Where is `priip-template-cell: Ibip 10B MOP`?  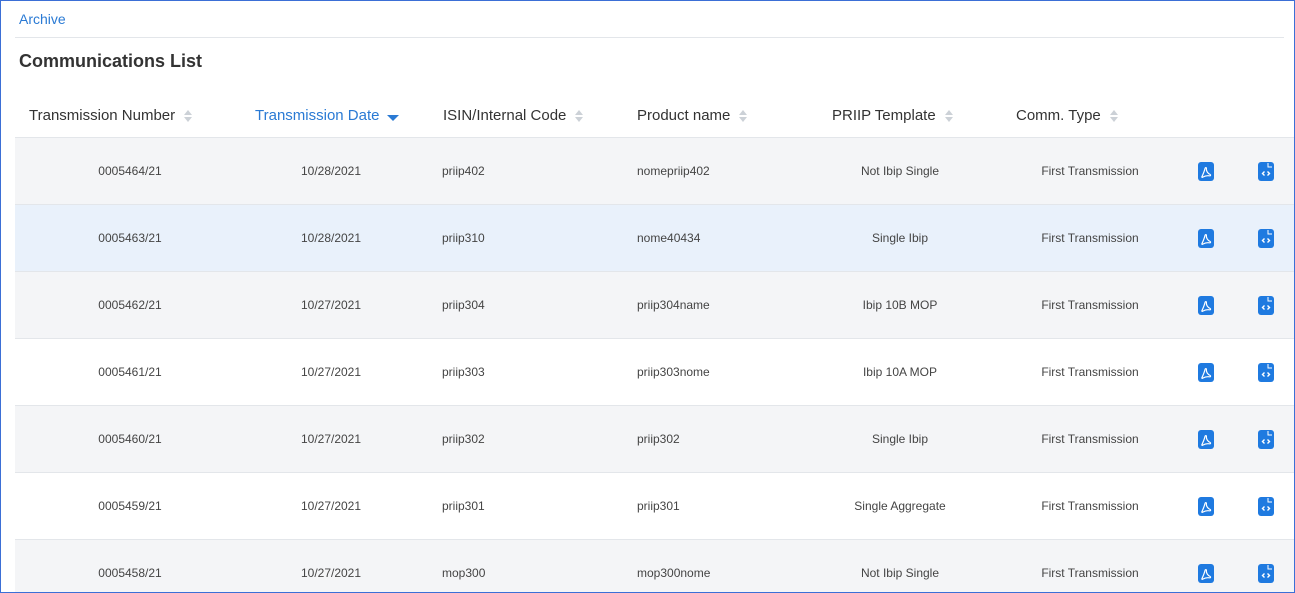 priip-template-cell: Ibip 10B MOP is located at coordinates (900, 305).